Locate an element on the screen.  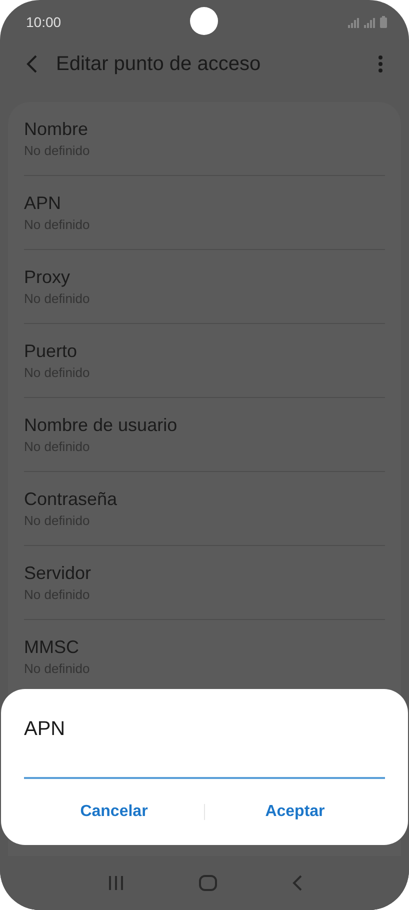
setting-title: Servidor is located at coordinates (204, 573).